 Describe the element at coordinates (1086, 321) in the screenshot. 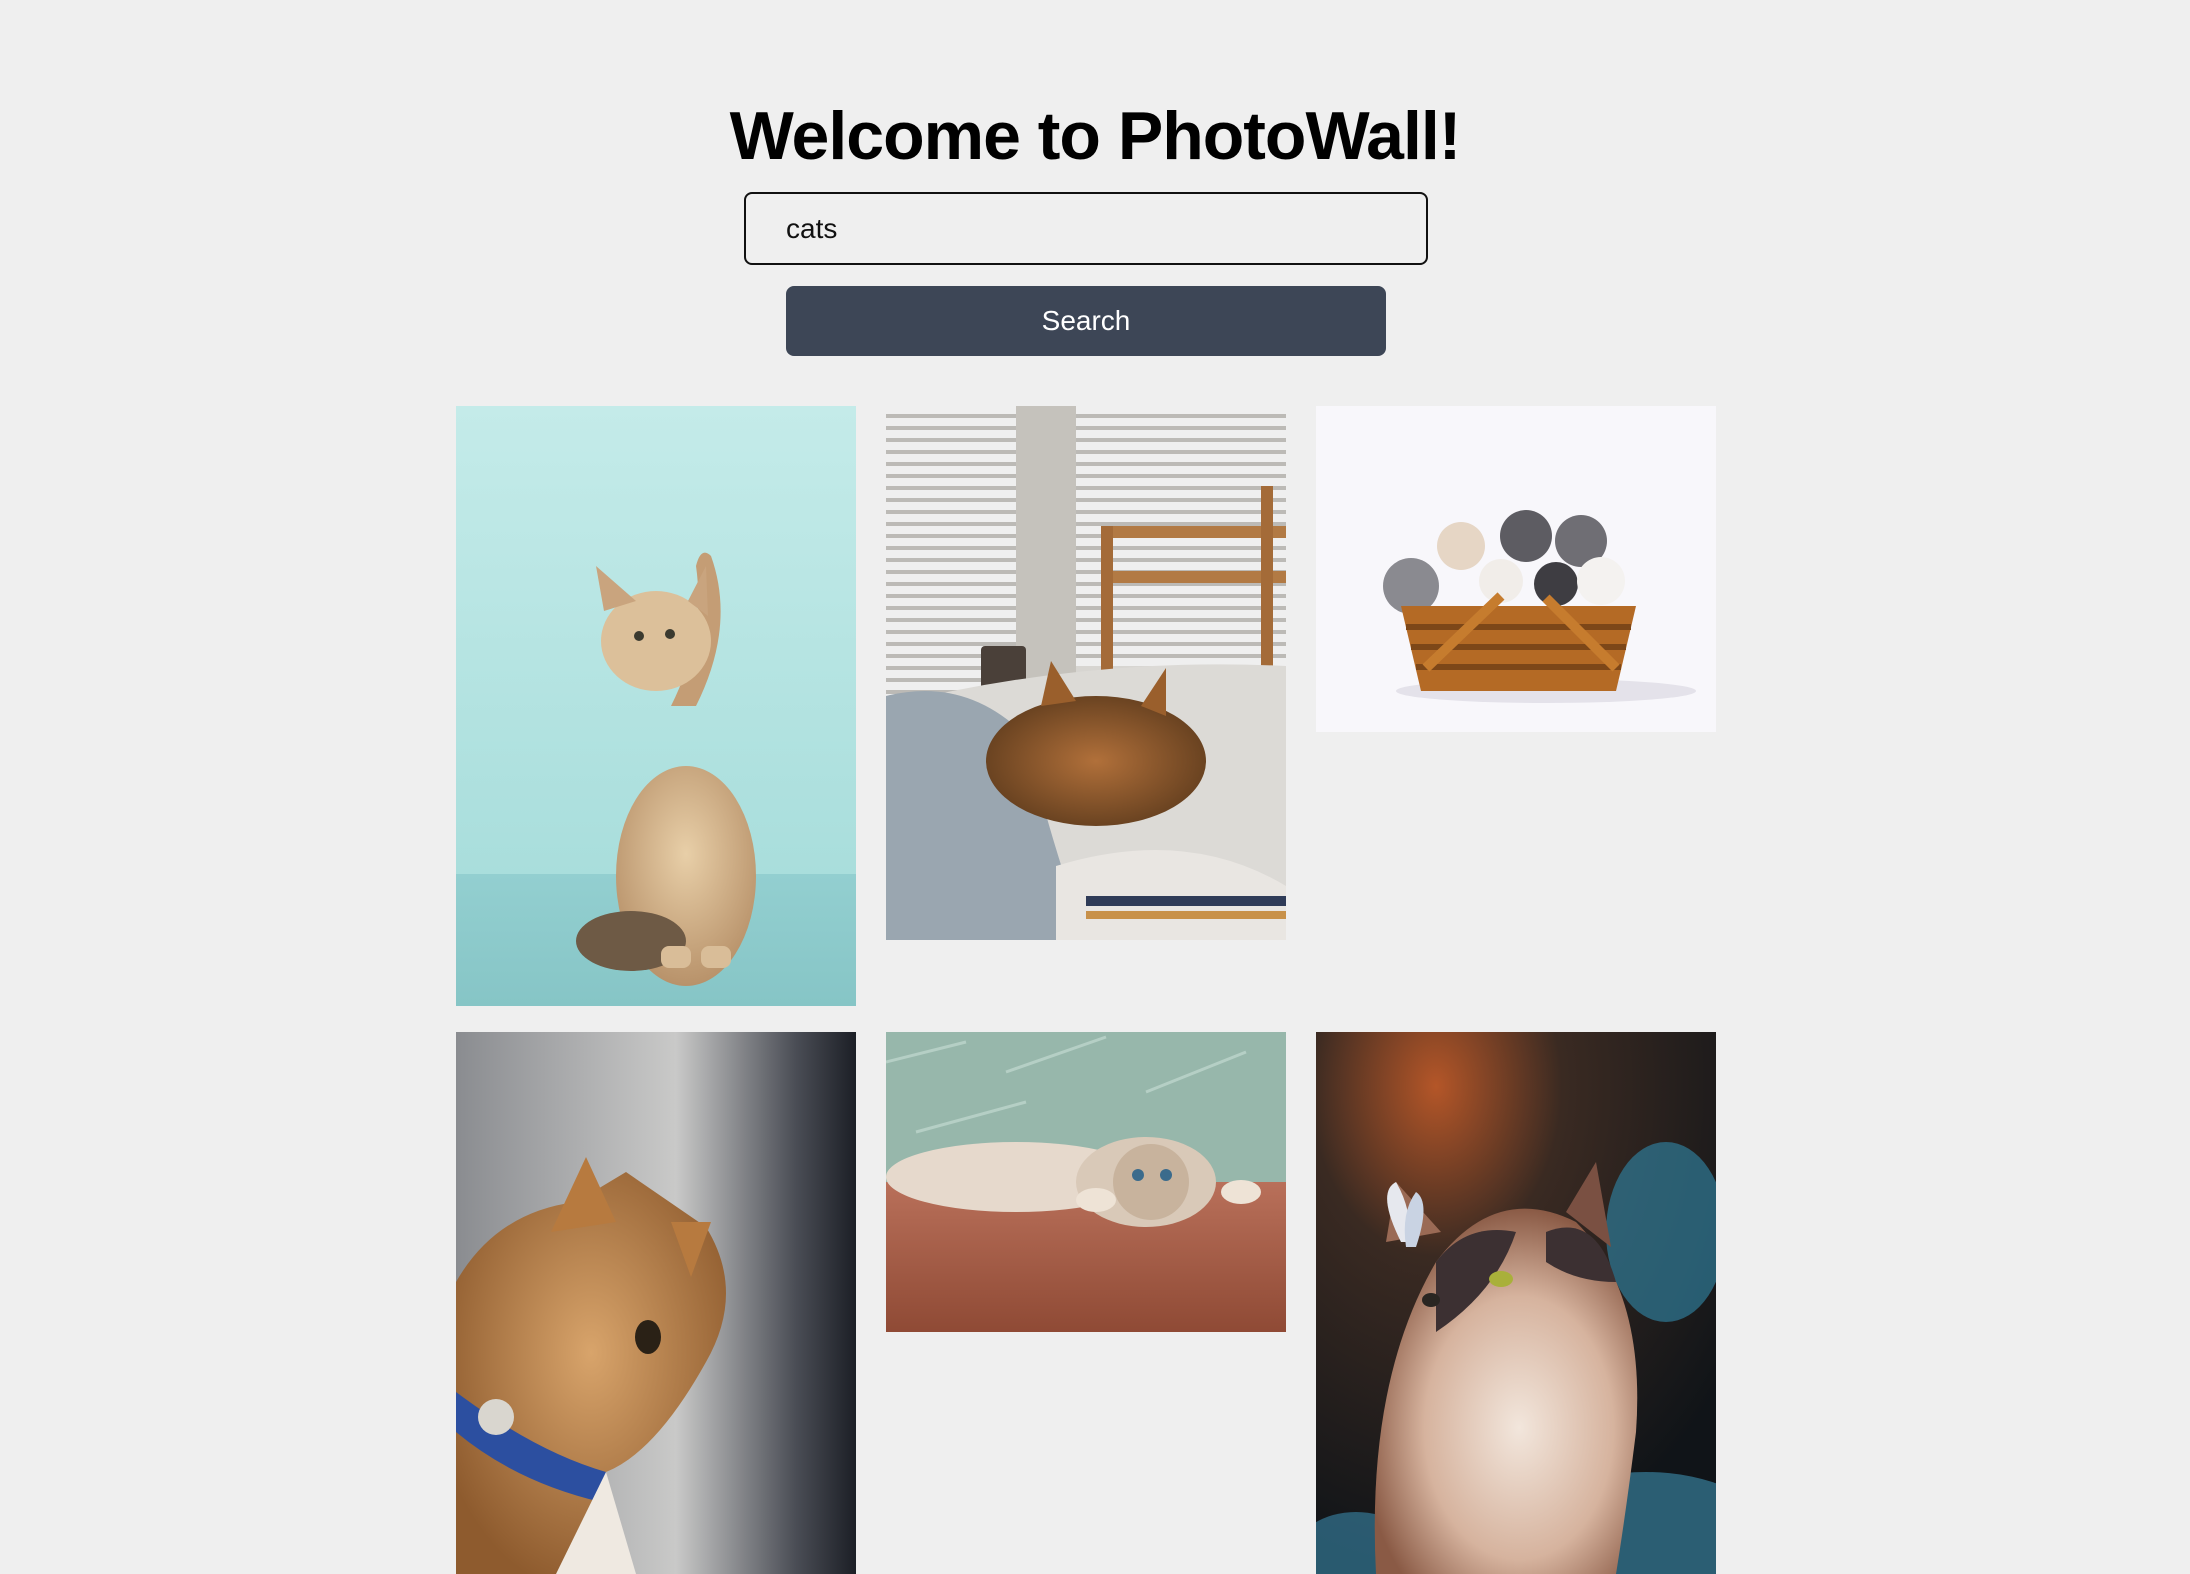

I see `search-button: Search` at that location.